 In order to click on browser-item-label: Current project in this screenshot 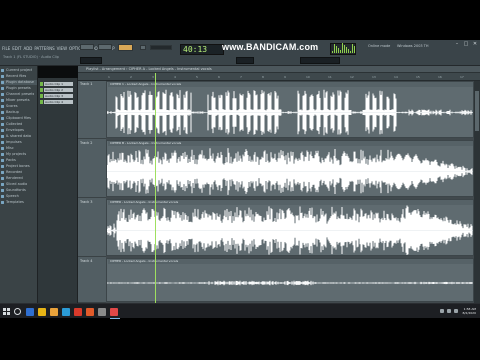, I will do `click(19, 70)`.